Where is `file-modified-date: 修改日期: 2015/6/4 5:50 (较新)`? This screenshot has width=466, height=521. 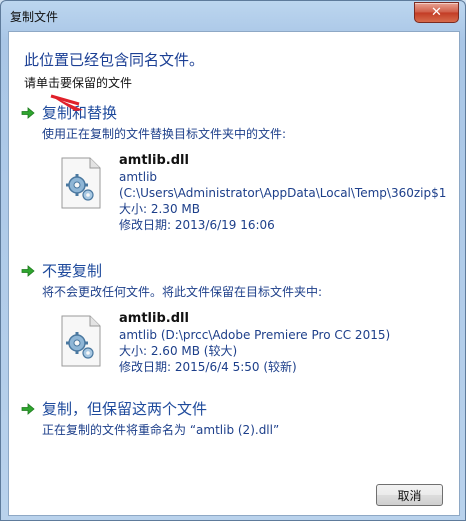 file-modified-date: 修改日期: 2015/6/4 5:50 (较新) is located at coordinates (208, 367).